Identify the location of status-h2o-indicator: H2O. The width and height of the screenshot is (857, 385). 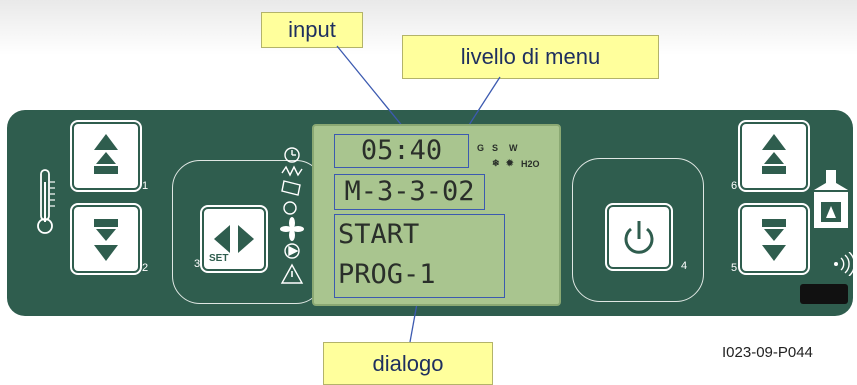
(530, 164).